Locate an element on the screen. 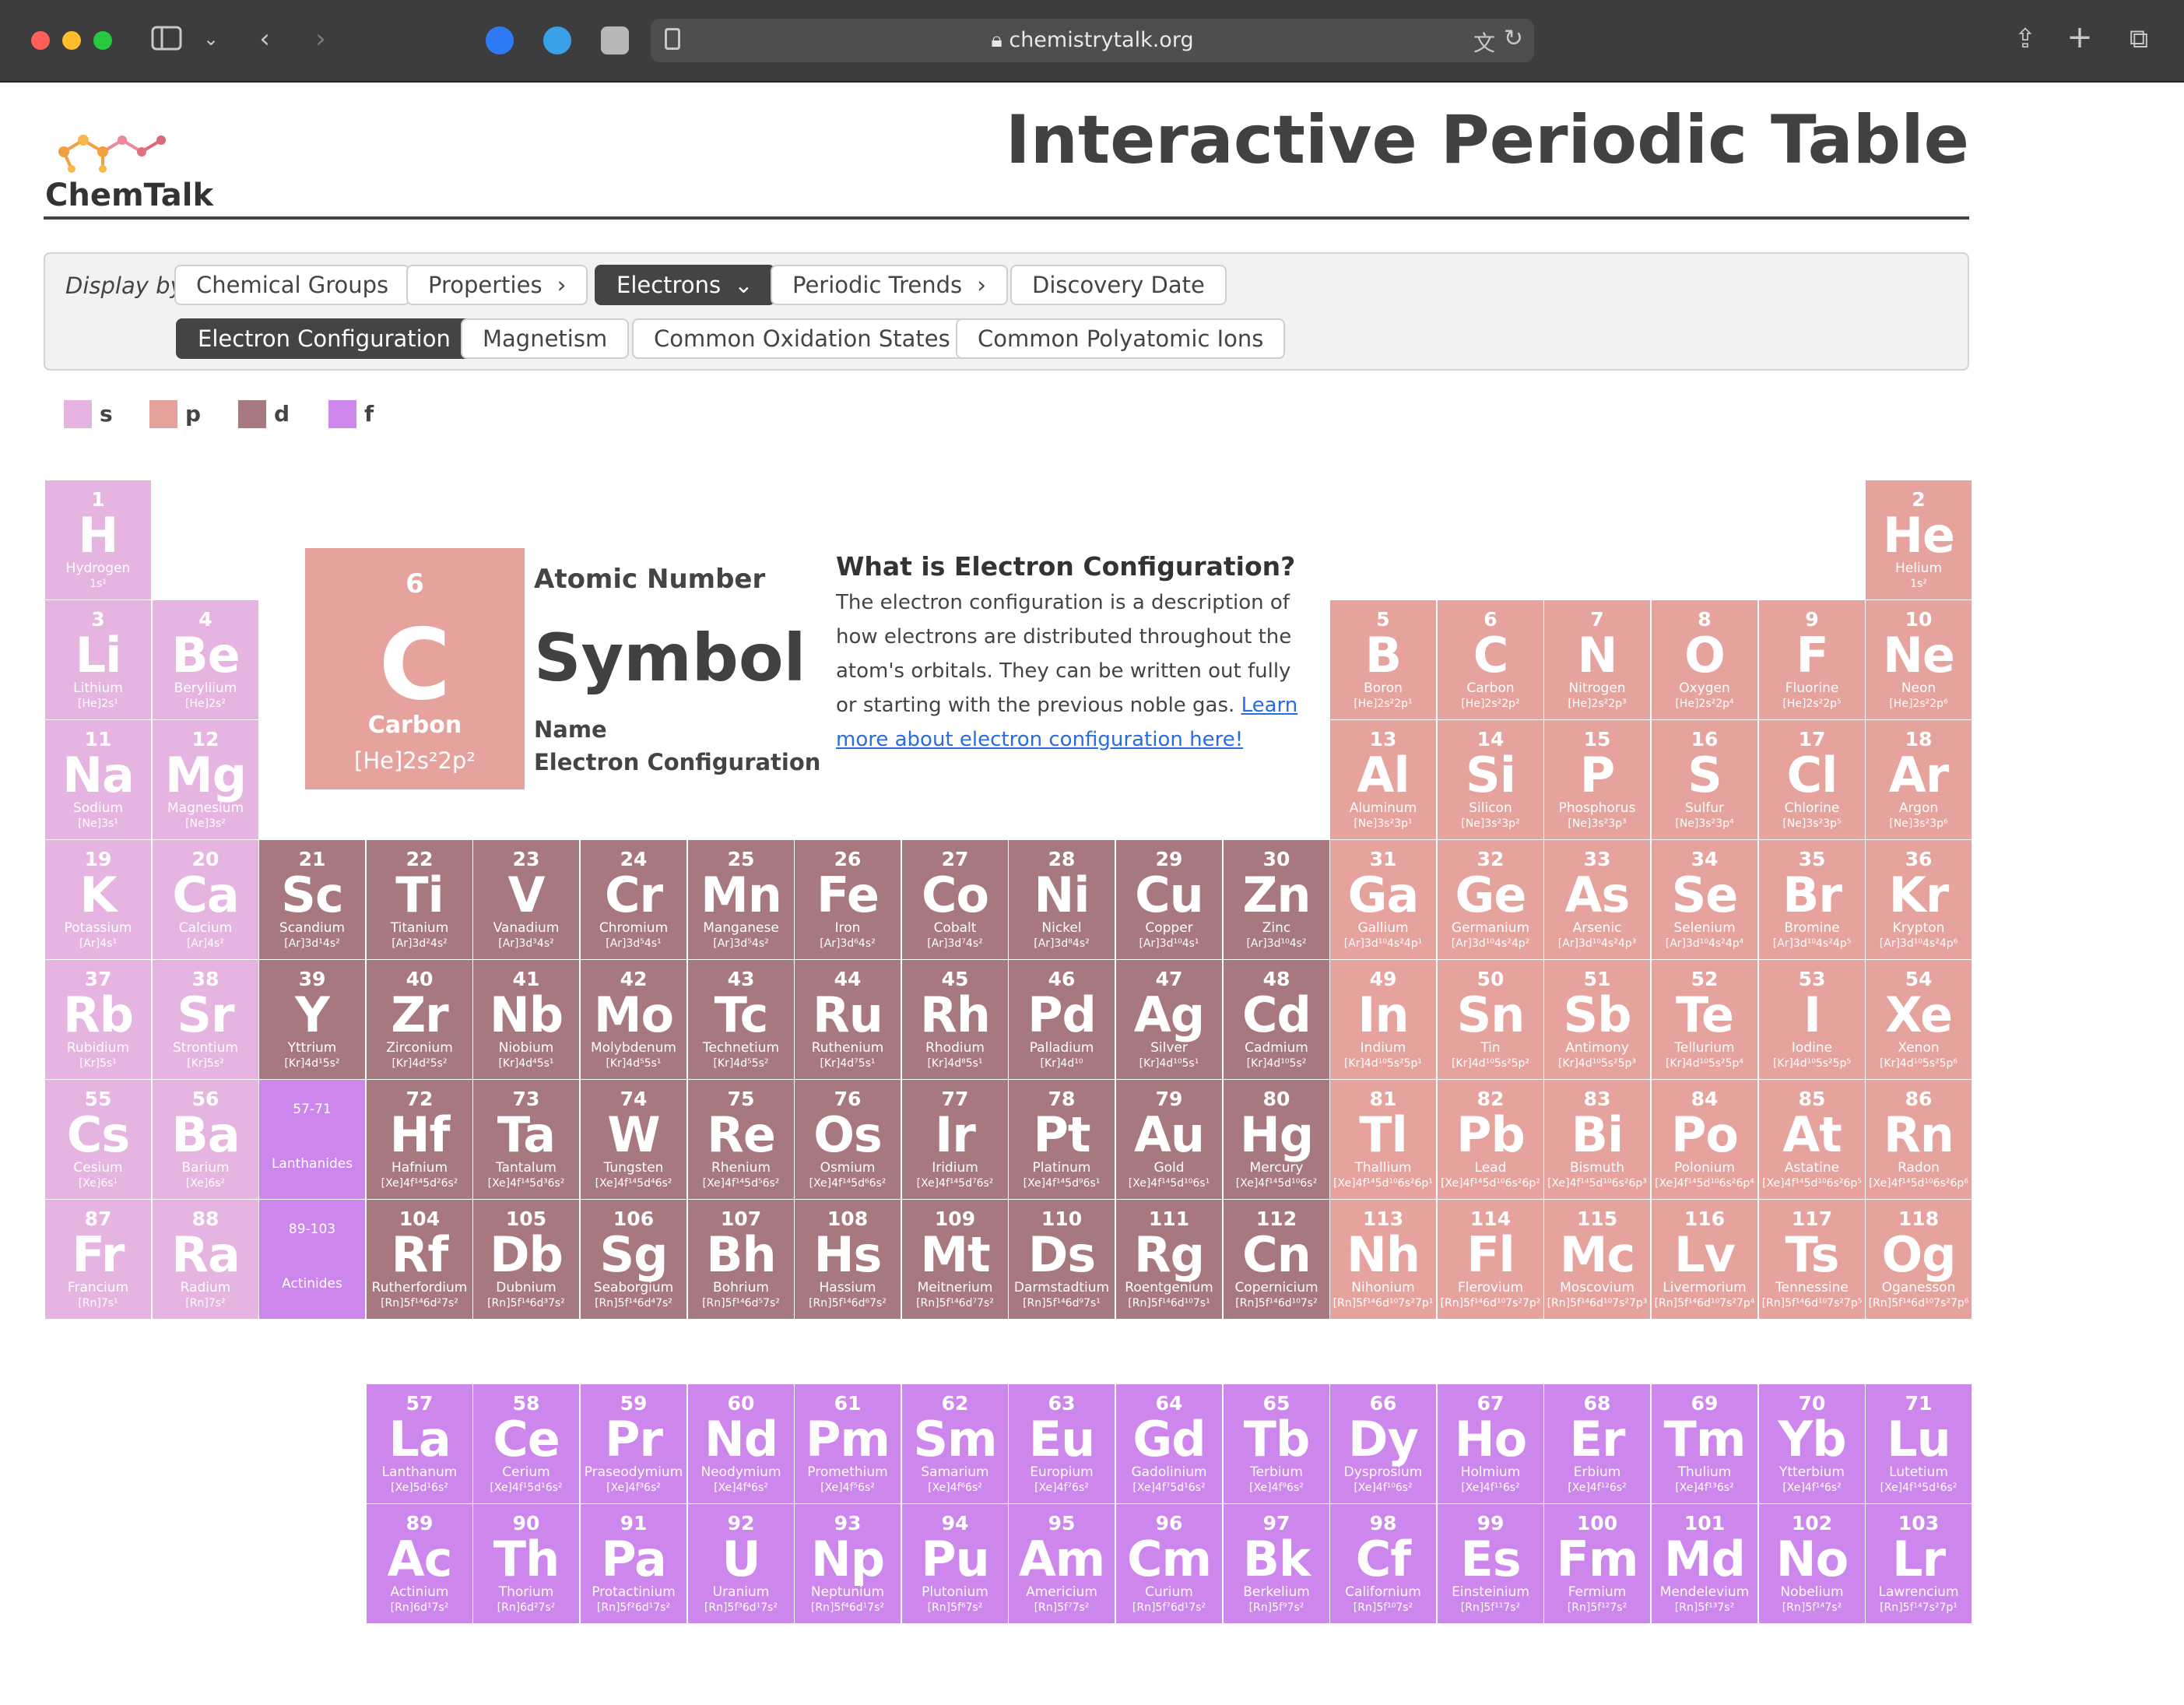 This screenshot has height=1705, width=2184. element-cell-nb: 41 Nb Niobium [Kr]4d⁴5s¹ is located at coordinates (526, 1019).